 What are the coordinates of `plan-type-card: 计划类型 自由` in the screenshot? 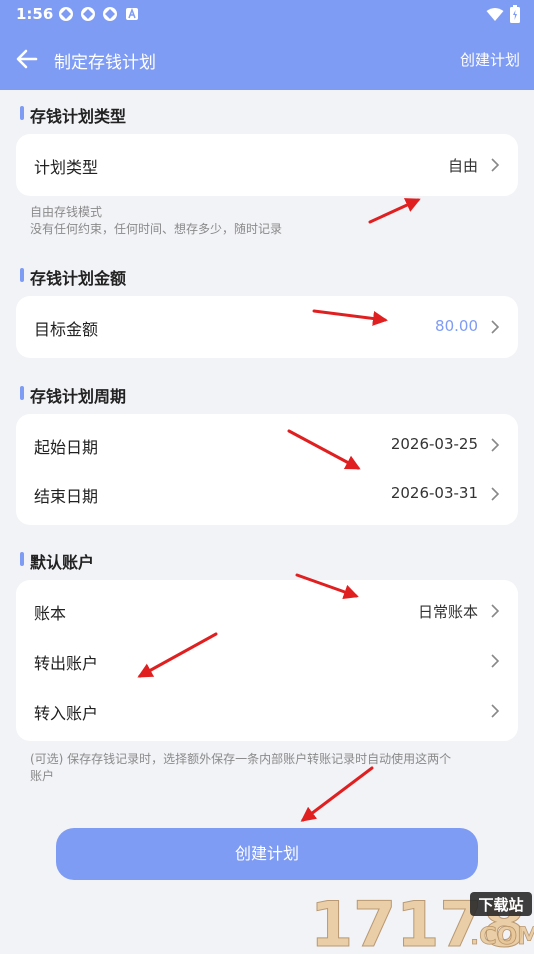 It's located at (267, 165).